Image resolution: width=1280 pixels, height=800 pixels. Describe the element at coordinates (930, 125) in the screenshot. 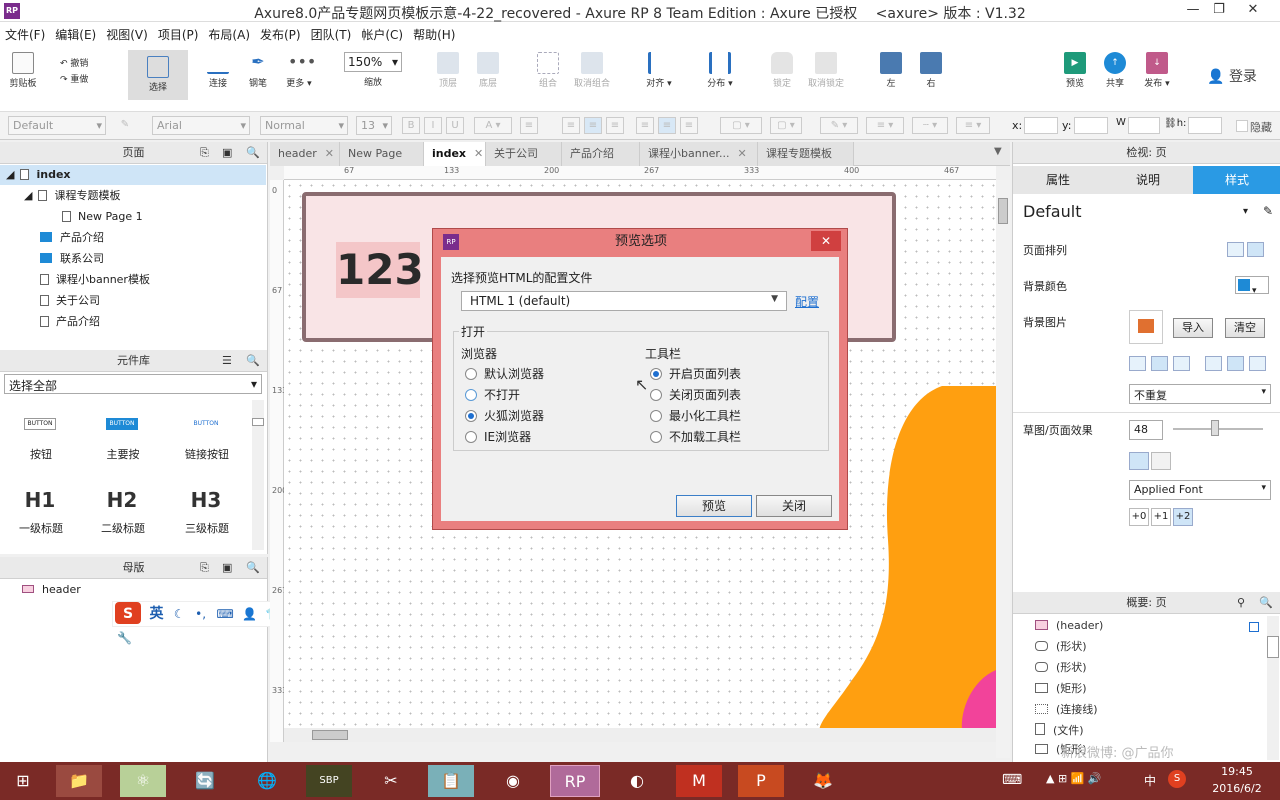

I see `line-style-button: ┄ ▾` at that location.